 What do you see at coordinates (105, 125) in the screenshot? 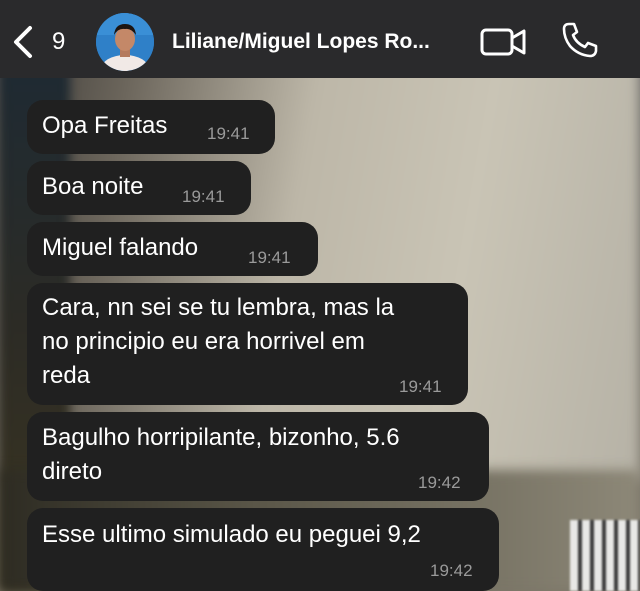
I see `message-text: Opa Freitas` at bounding box center [105, 125].